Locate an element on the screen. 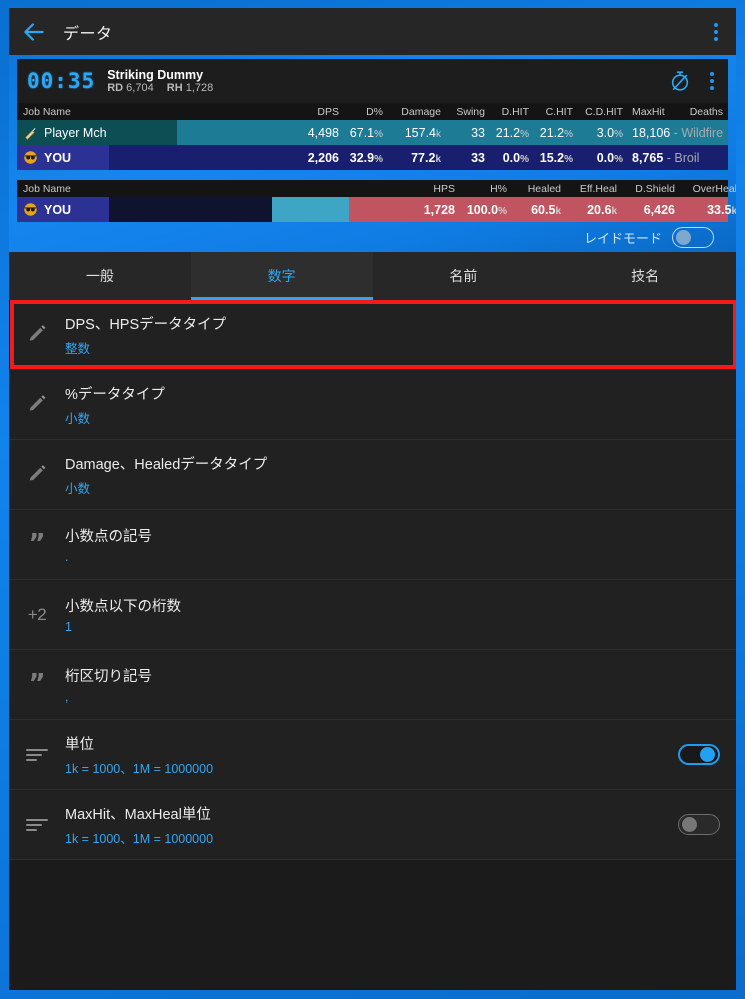 This screenshot has height=999, width=745. dps-col-maxhit: MaxHit is located at coordinates (648, 111).